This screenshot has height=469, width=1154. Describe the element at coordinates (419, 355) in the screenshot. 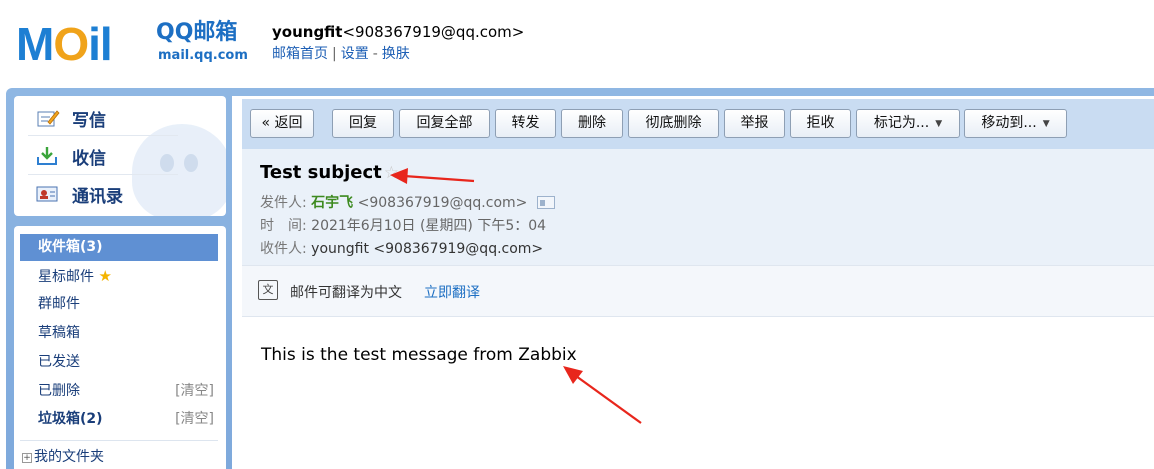

I see `message-body: This is the test message from Zabbix` at that location.